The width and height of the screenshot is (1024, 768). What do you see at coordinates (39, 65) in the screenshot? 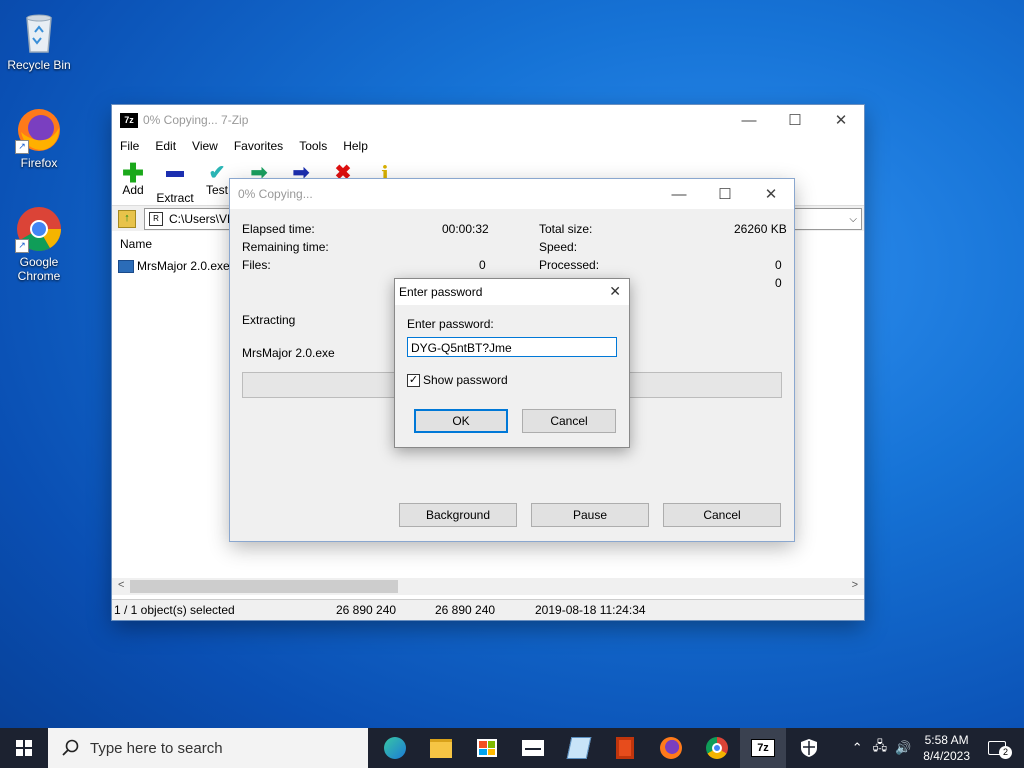
I see `desktop-icon-label: Recycle Bin` at bounding box center [39, 65].